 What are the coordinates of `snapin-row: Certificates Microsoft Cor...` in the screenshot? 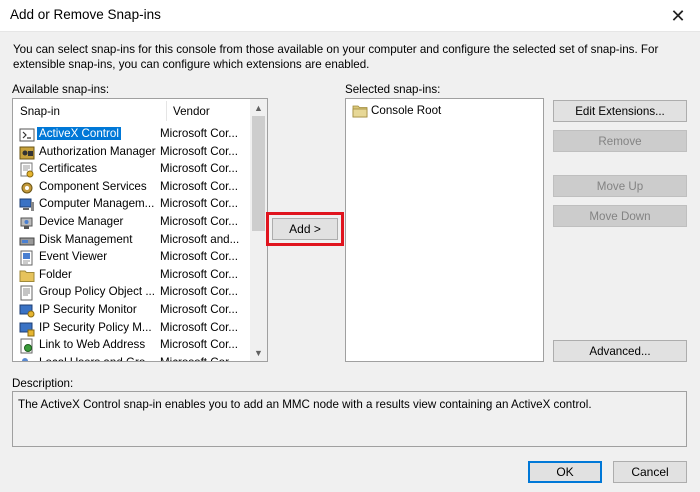 It's located at (132, 170).